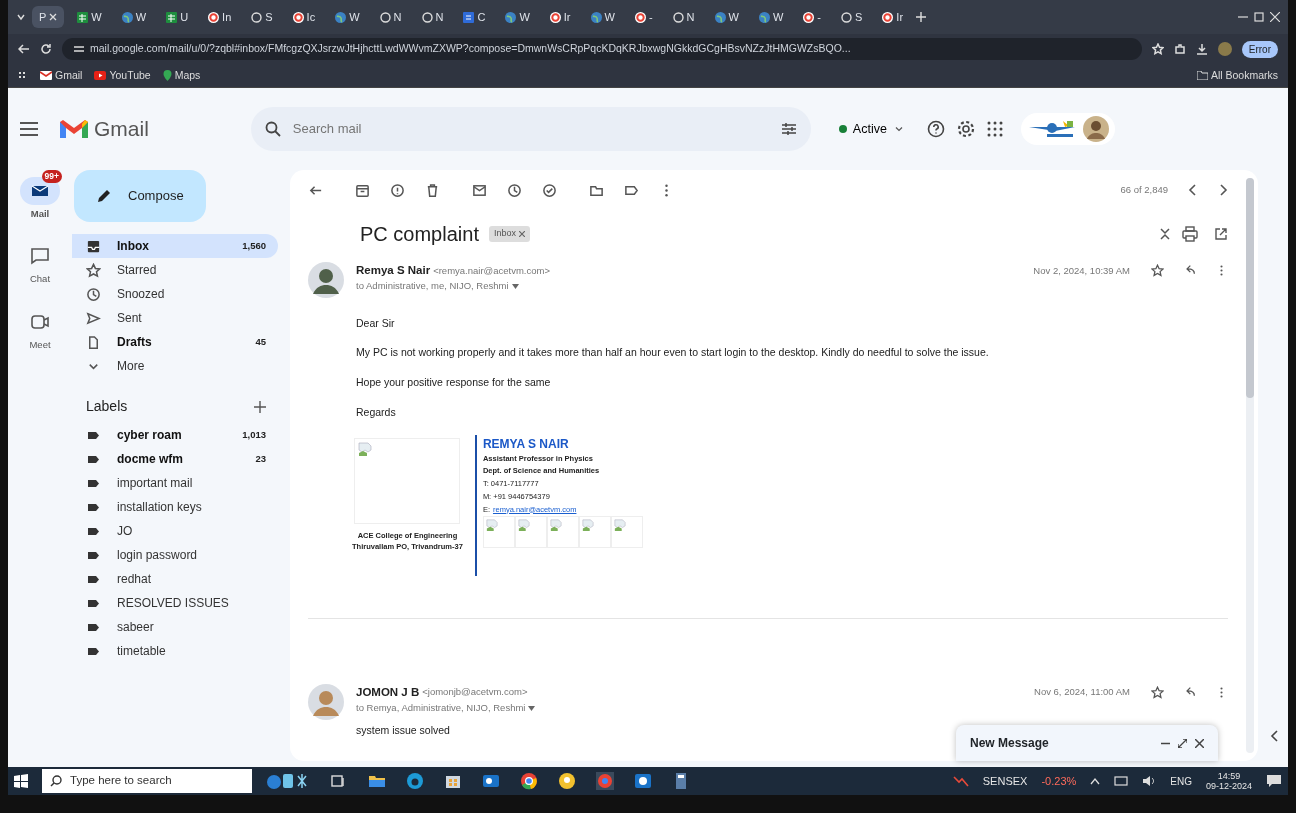  What do you see at coordinates (1193, 190) in the screenshot?
I see `previous-icon` at bounding box center [1193, 190].